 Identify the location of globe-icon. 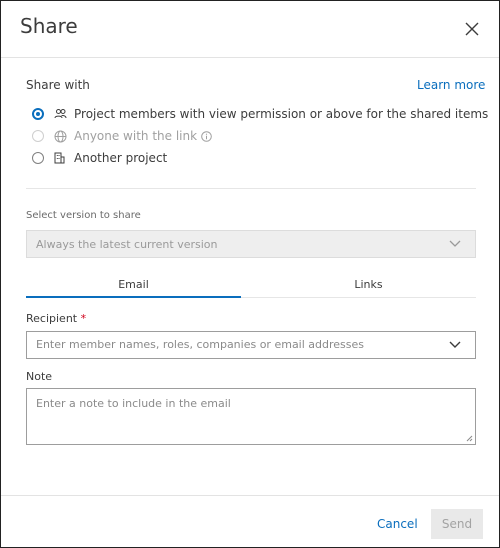
(60, 136).